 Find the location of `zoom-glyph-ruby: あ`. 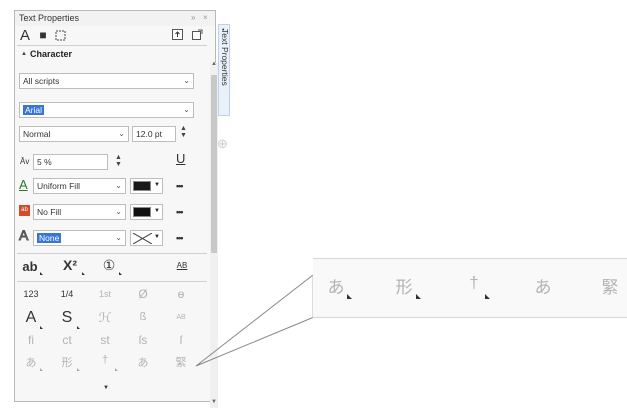

zoom-glyph-ruby: あ is located at coordinates (543, 287).